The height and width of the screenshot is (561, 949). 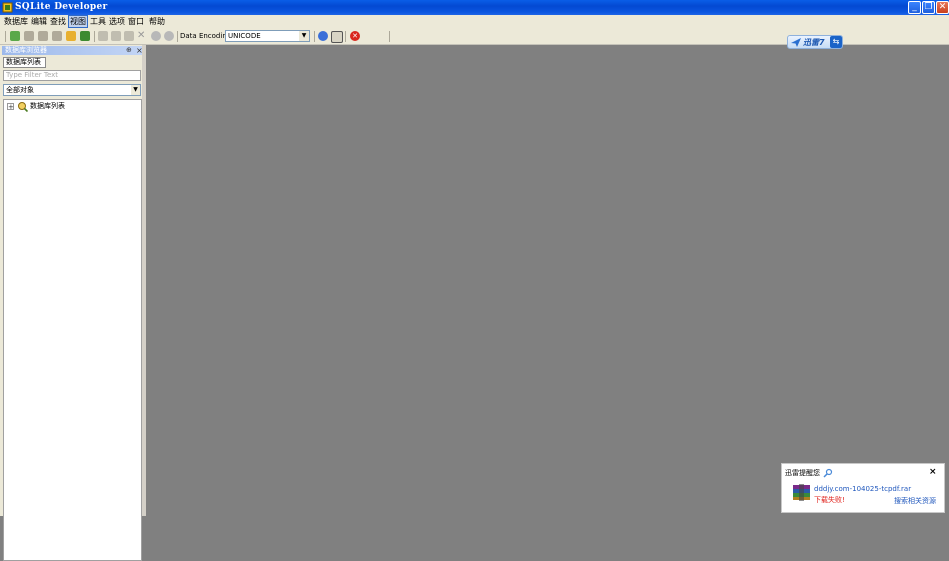 What do you see at coordinates (20, 90) in the screenshot?
I see `object-filter-value: 全部对象` at bounding box center [20, 90].